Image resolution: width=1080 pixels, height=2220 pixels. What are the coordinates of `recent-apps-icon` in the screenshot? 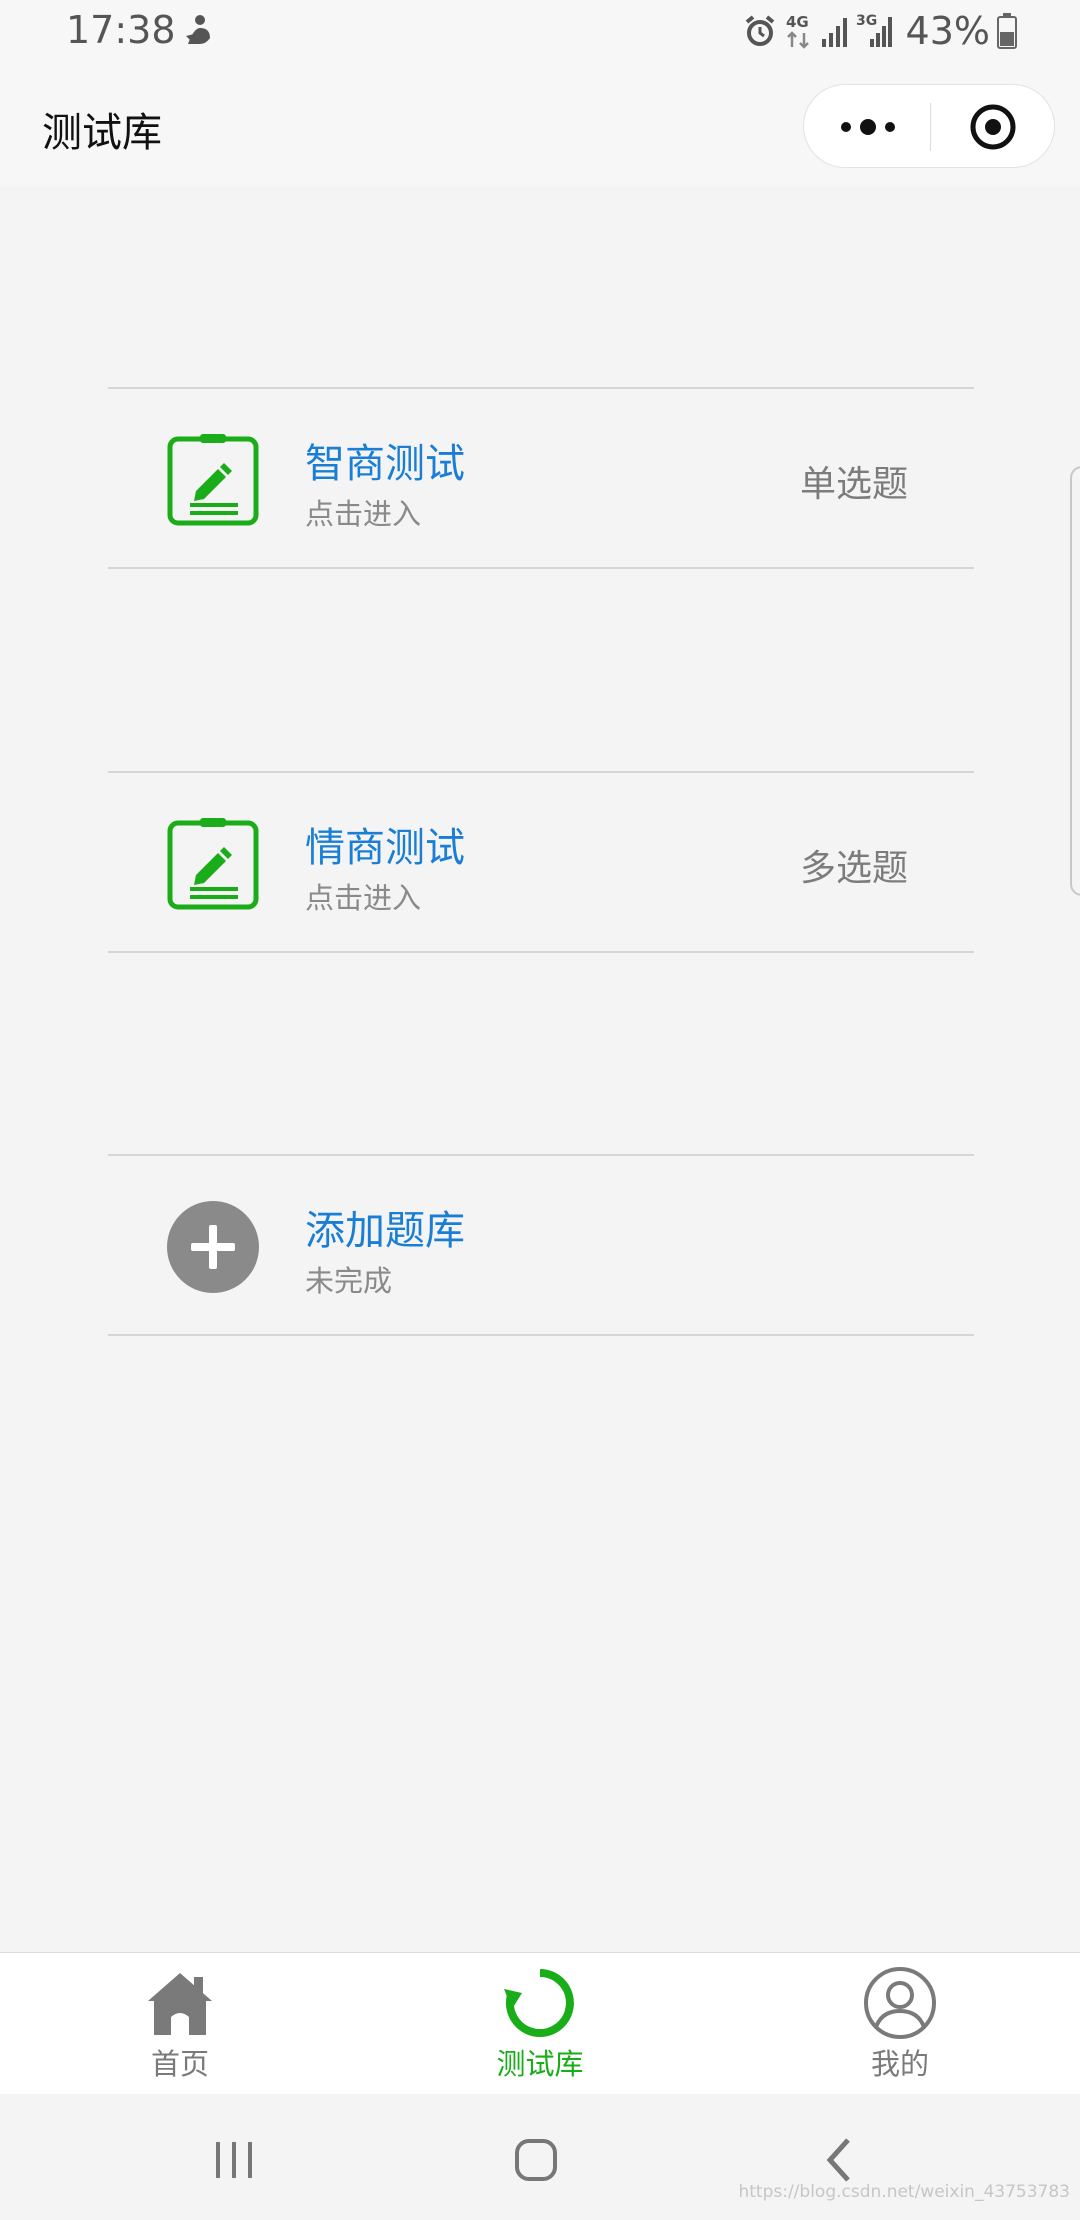 It's located at (234, 2160).